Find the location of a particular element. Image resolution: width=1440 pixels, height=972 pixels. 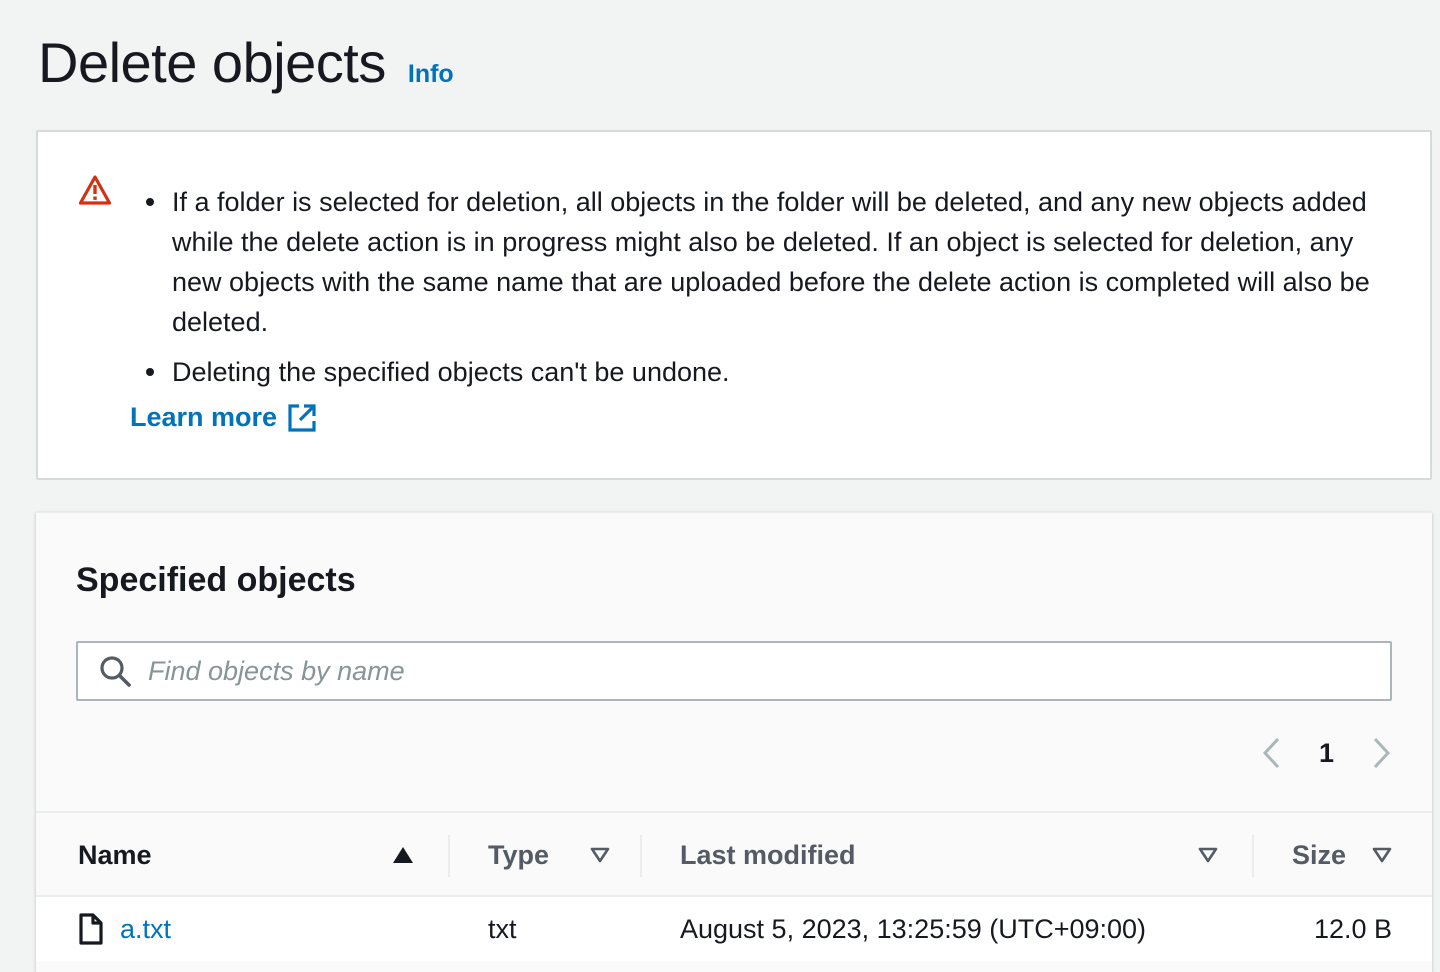

page-header: Delete objects Info is located at coordinates (246, 62).